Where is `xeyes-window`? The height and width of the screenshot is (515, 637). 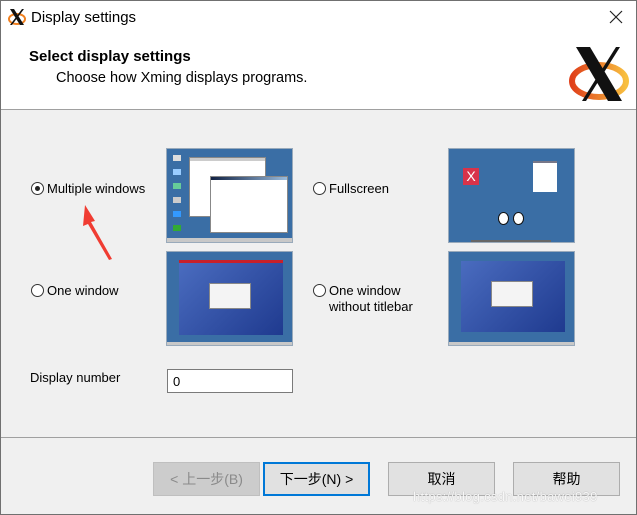
xeyes-window is located at coordinates (511, 218).